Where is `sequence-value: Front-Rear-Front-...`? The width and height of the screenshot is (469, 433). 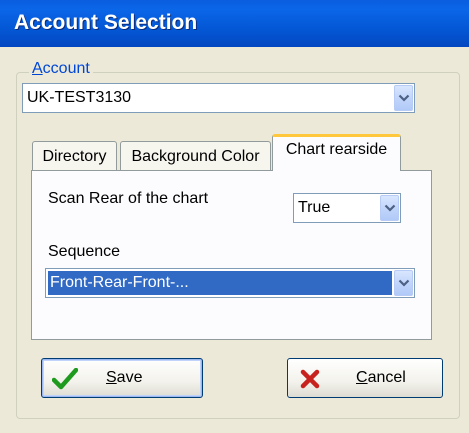 sequence-value: Front-Rear-Front-... is located at coordinates (220, 283).